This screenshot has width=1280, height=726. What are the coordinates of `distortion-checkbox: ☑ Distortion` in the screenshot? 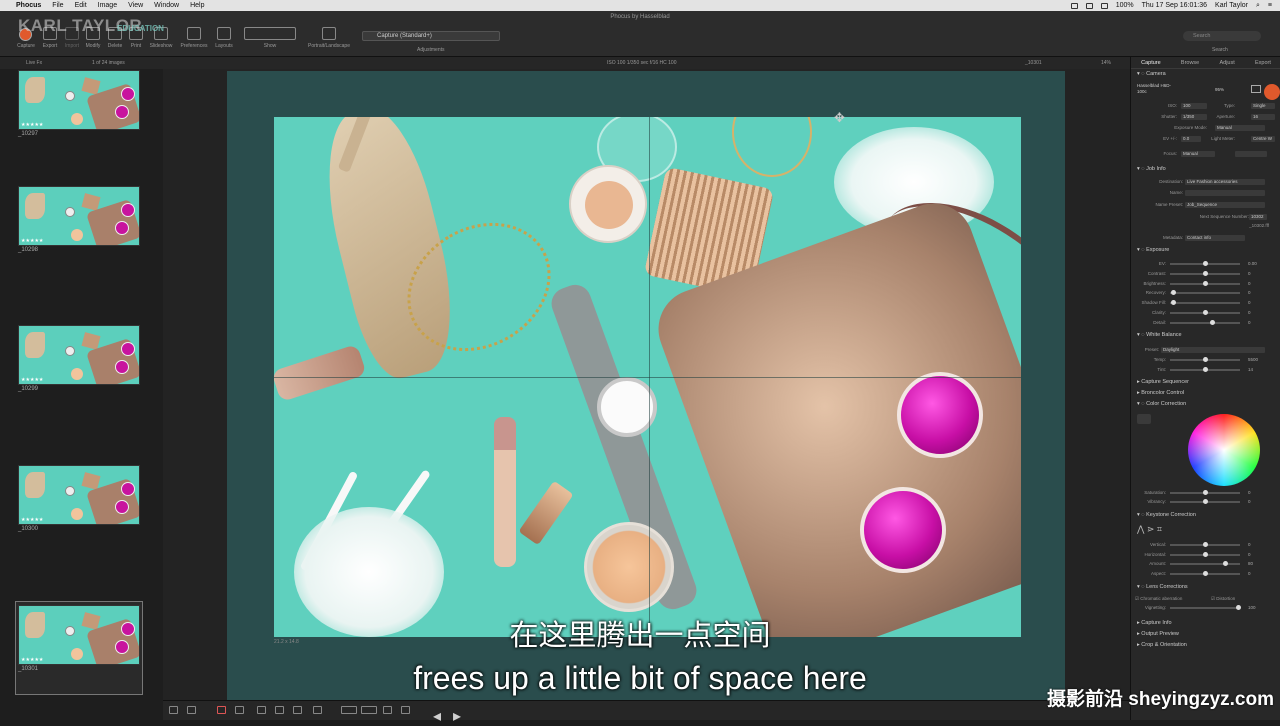 It's located at (1223, 599).